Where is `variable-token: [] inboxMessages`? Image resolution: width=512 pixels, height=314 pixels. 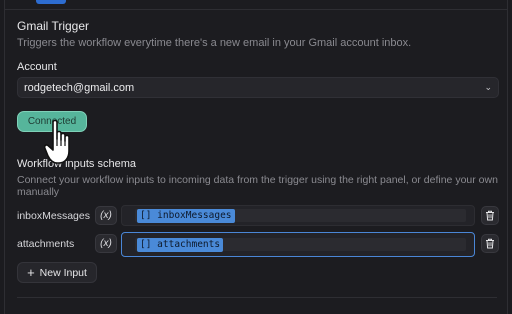
variable-token: [] inboxMessages is located at coordinates (186, 215).